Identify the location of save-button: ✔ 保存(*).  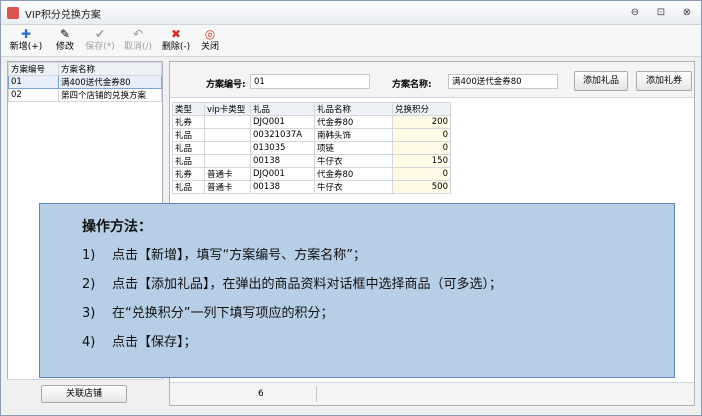
(100, 41).